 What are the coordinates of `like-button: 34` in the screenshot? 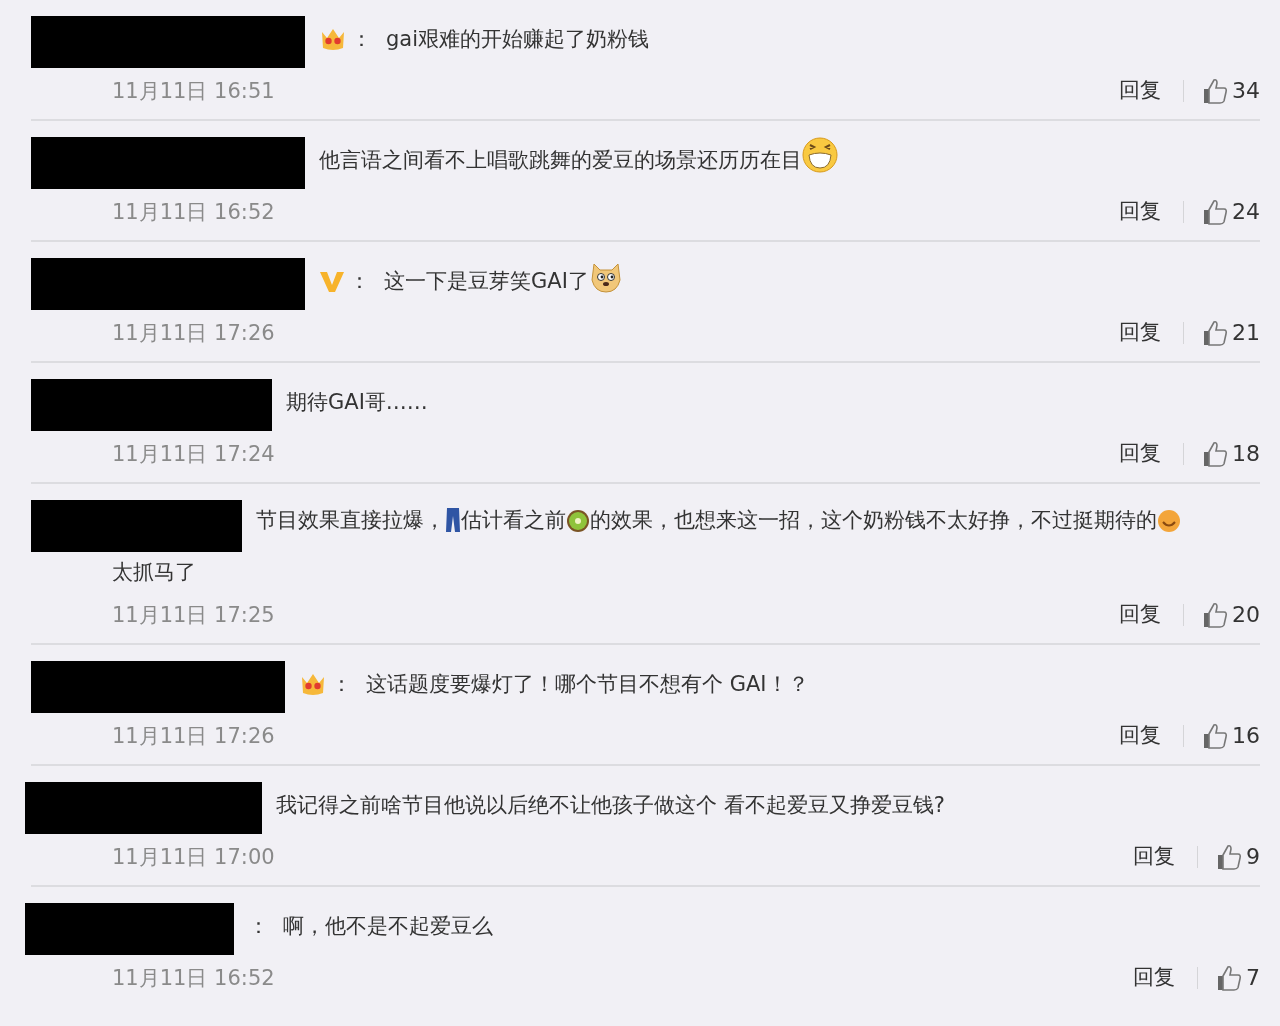 It's located at (1231, 90).